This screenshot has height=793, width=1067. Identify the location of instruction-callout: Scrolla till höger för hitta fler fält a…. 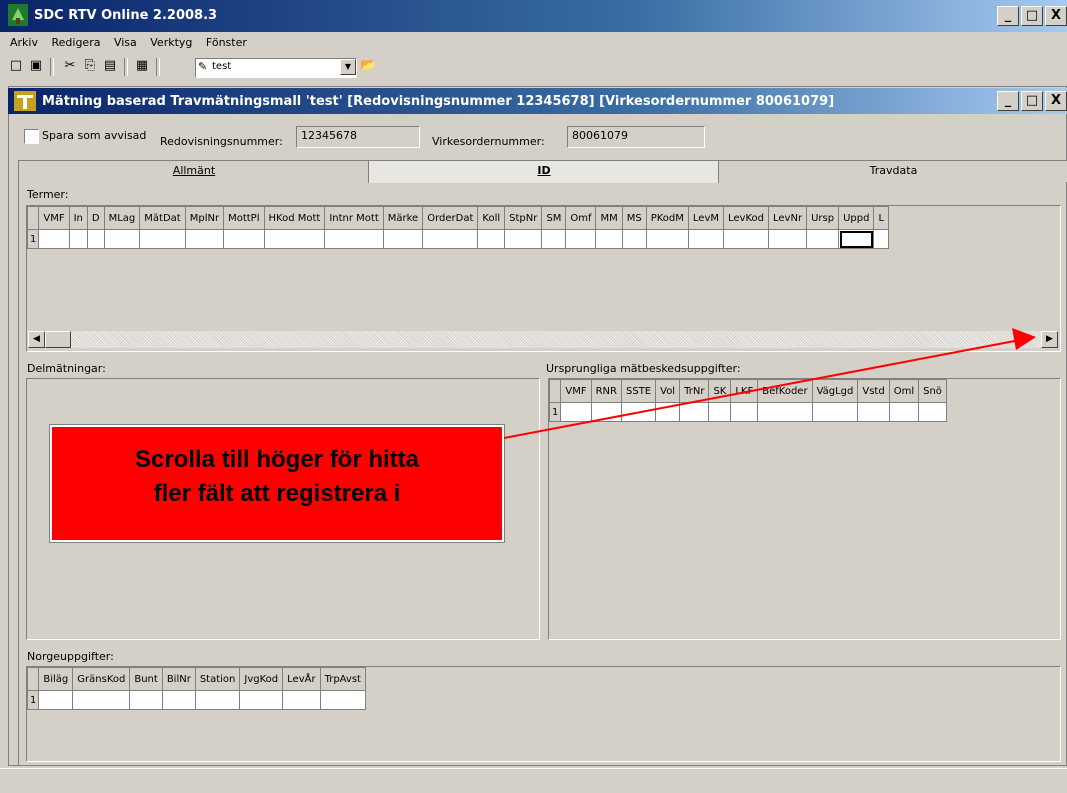
(277, 483).